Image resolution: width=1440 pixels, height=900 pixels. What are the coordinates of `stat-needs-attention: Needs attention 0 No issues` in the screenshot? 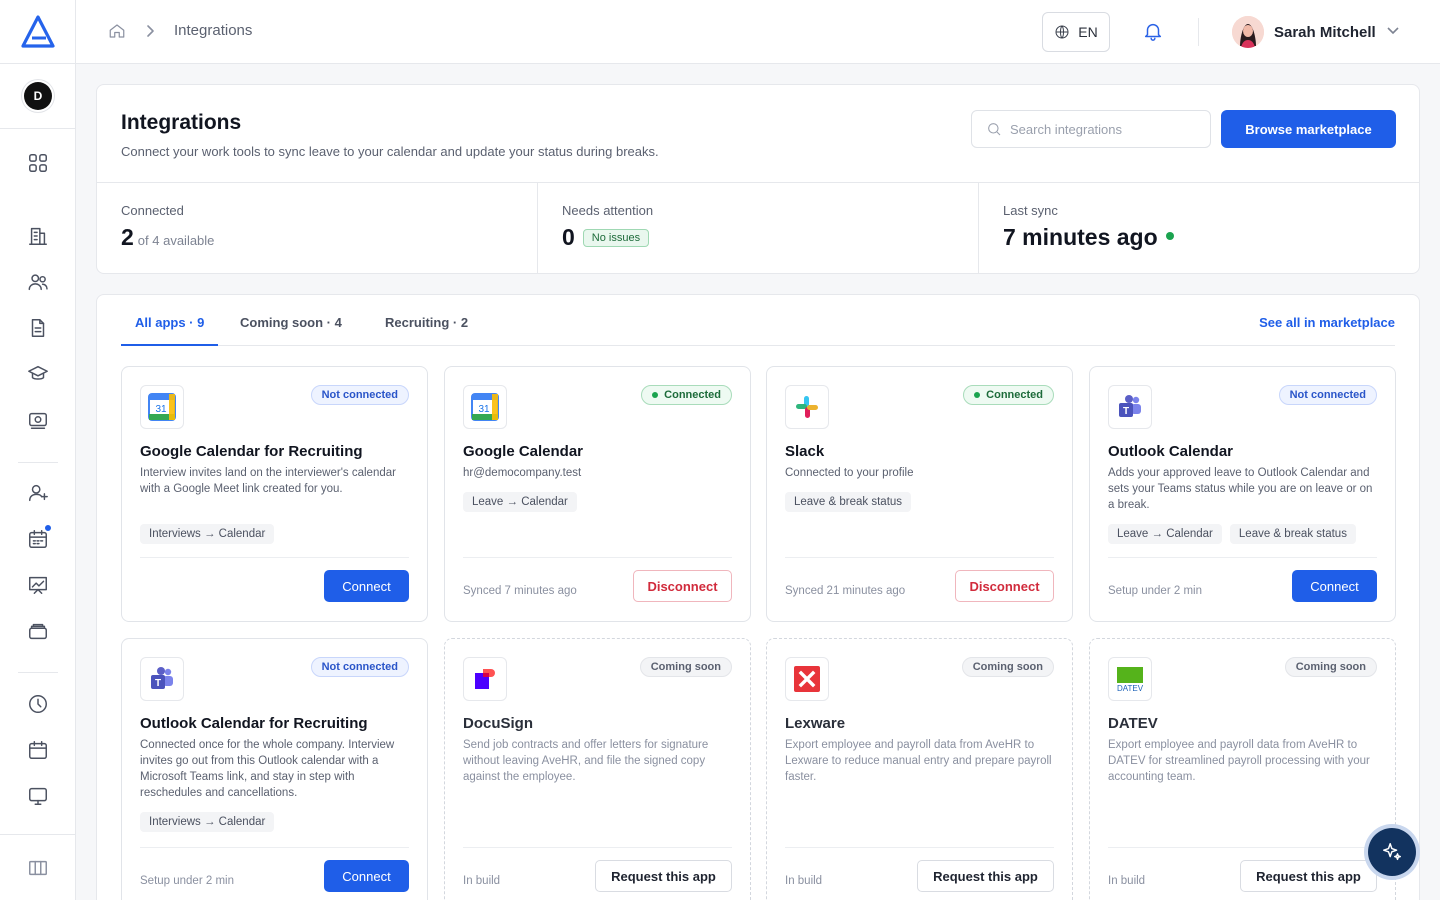 It's located at (758, 228).